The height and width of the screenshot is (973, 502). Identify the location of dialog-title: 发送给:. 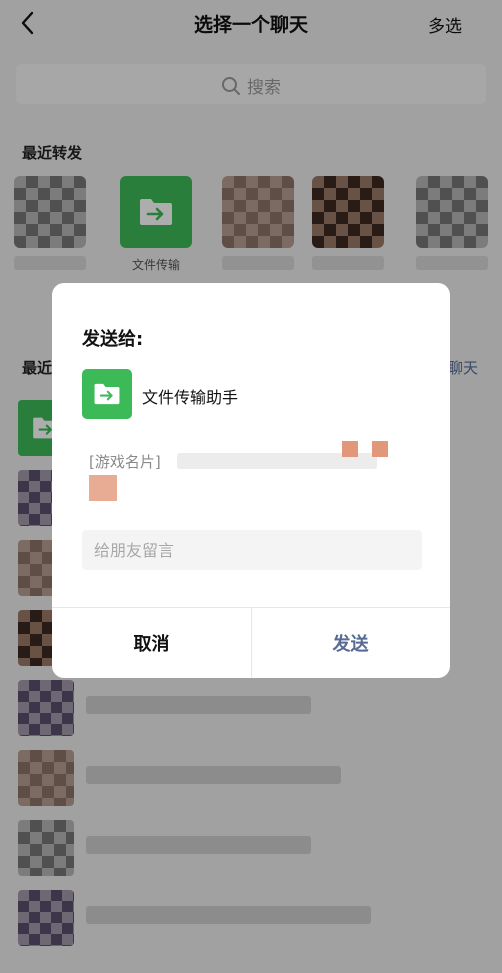
(113, 339).